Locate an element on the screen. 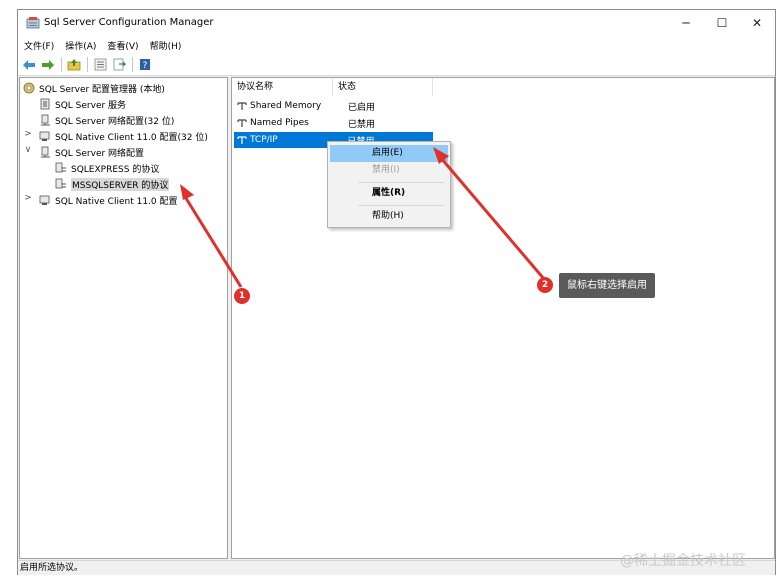 This screenshot has height=587, width=782. properties-icon is located at coordinates (100, 65).